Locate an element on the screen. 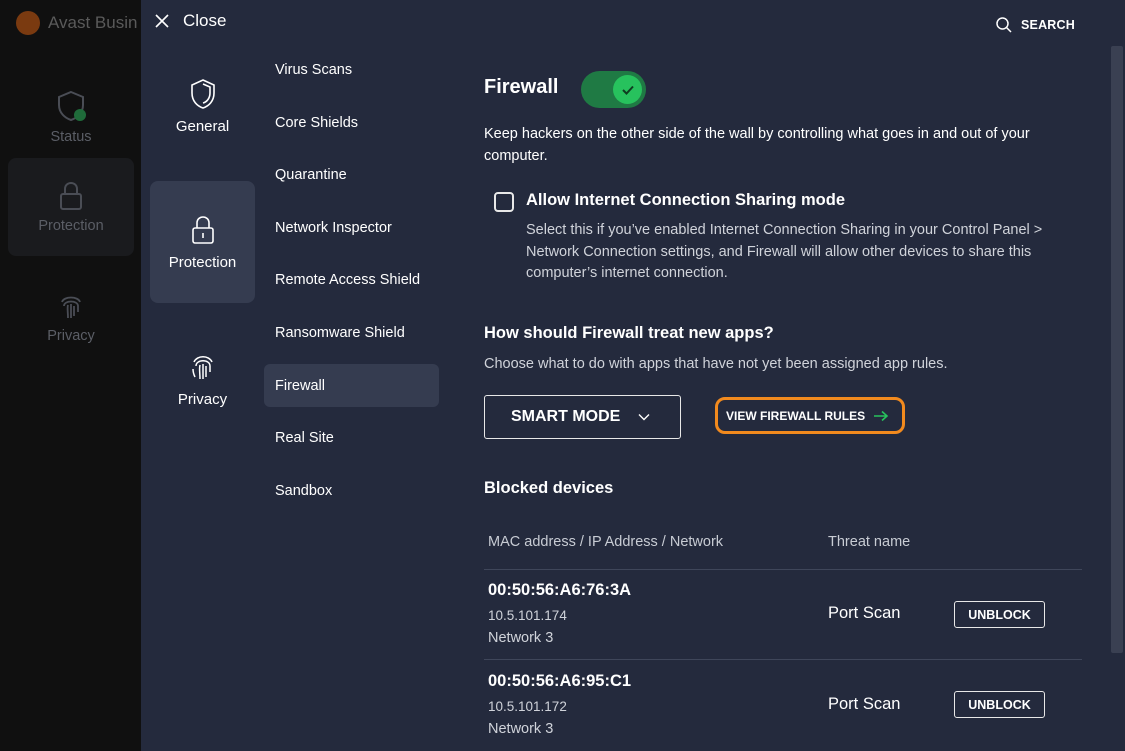  column-header-address: MAC address / IP Address / Network is located at coordinates (606, 542).